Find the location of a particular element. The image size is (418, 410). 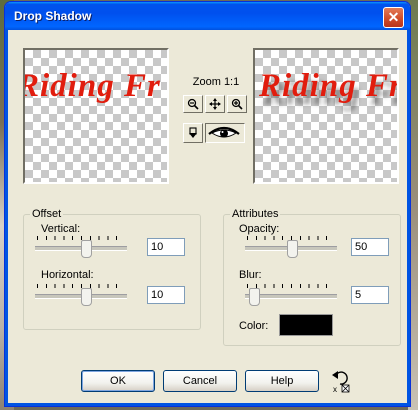

opacity-slider-thumb is located at coordinates (292, 249).